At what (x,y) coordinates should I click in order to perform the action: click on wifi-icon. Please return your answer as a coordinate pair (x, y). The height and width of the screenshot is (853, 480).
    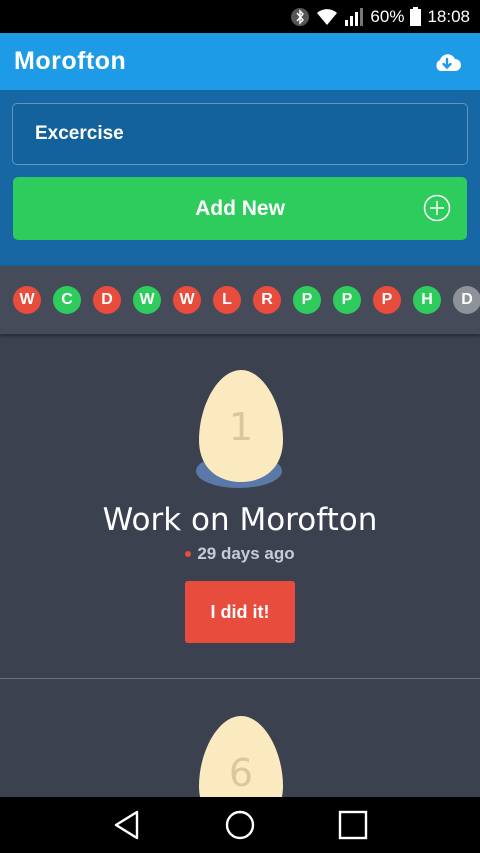
    Looking at the image, I should click on (327, 17).